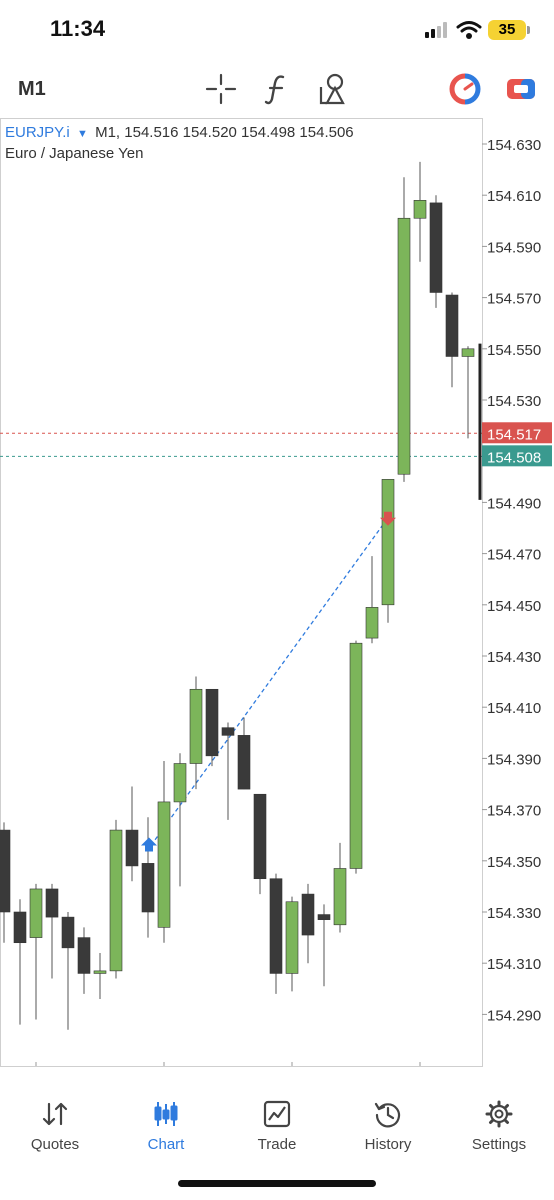 Image resolution: width=554 pixels, height=1200 pixels. I want to click on y-tick-label: 154.550, so click(514, 350).